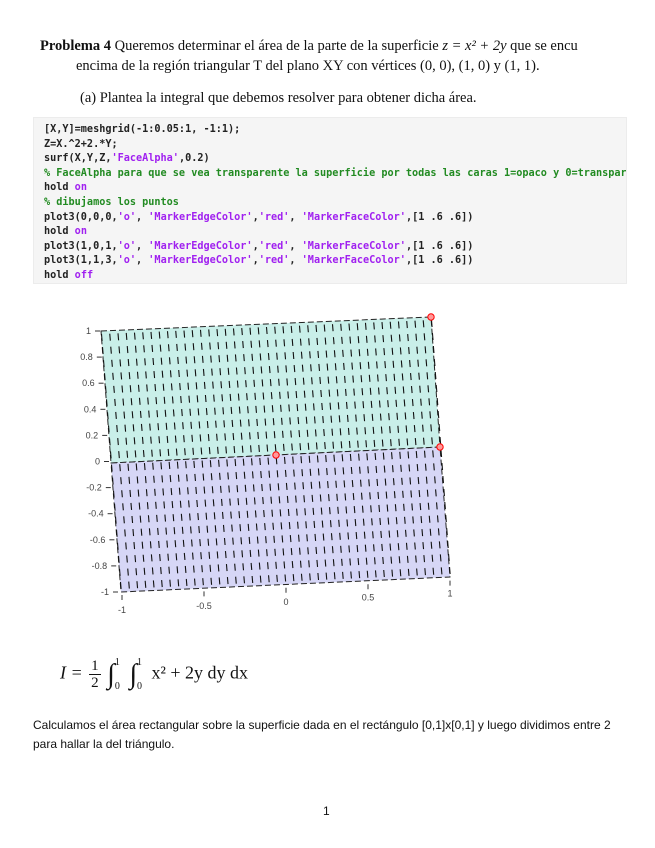 Image resolution: width=655 pixels, height=848 pixels. What do you see at coordinates (86, 357) in the screenshot?
I see `y-tick-label: 0.8` at bounding box center [86, 357].